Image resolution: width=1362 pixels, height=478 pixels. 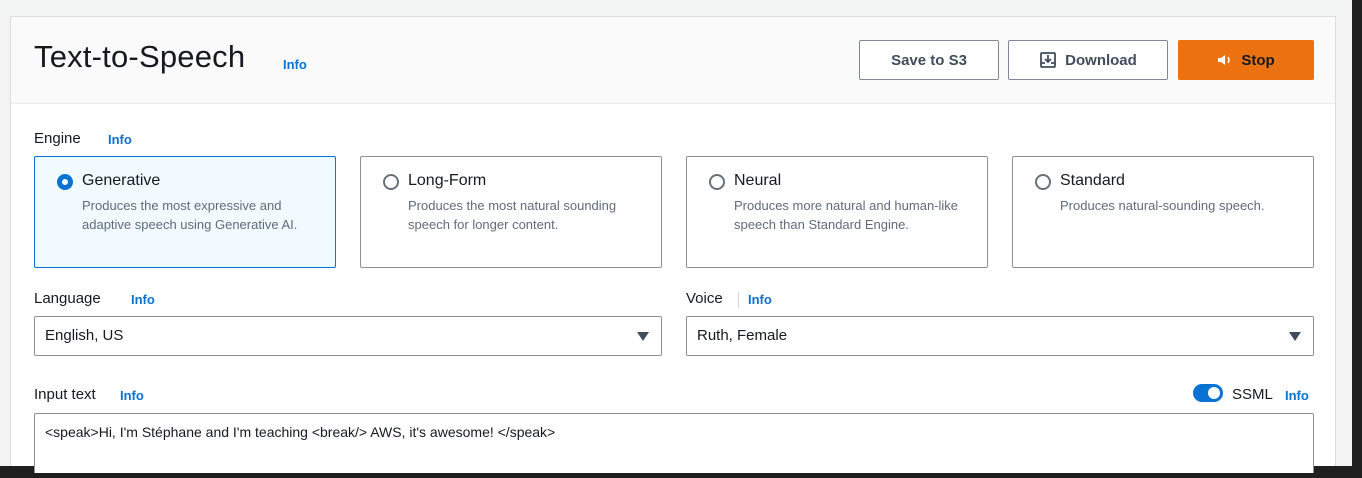 I want to click on save-to-s3-label: Save to S3, so click(x=929, y=60).